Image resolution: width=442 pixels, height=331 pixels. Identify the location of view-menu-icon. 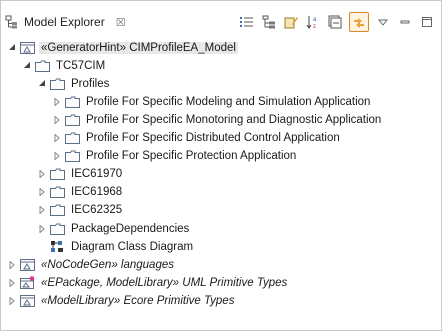
(383, 22).